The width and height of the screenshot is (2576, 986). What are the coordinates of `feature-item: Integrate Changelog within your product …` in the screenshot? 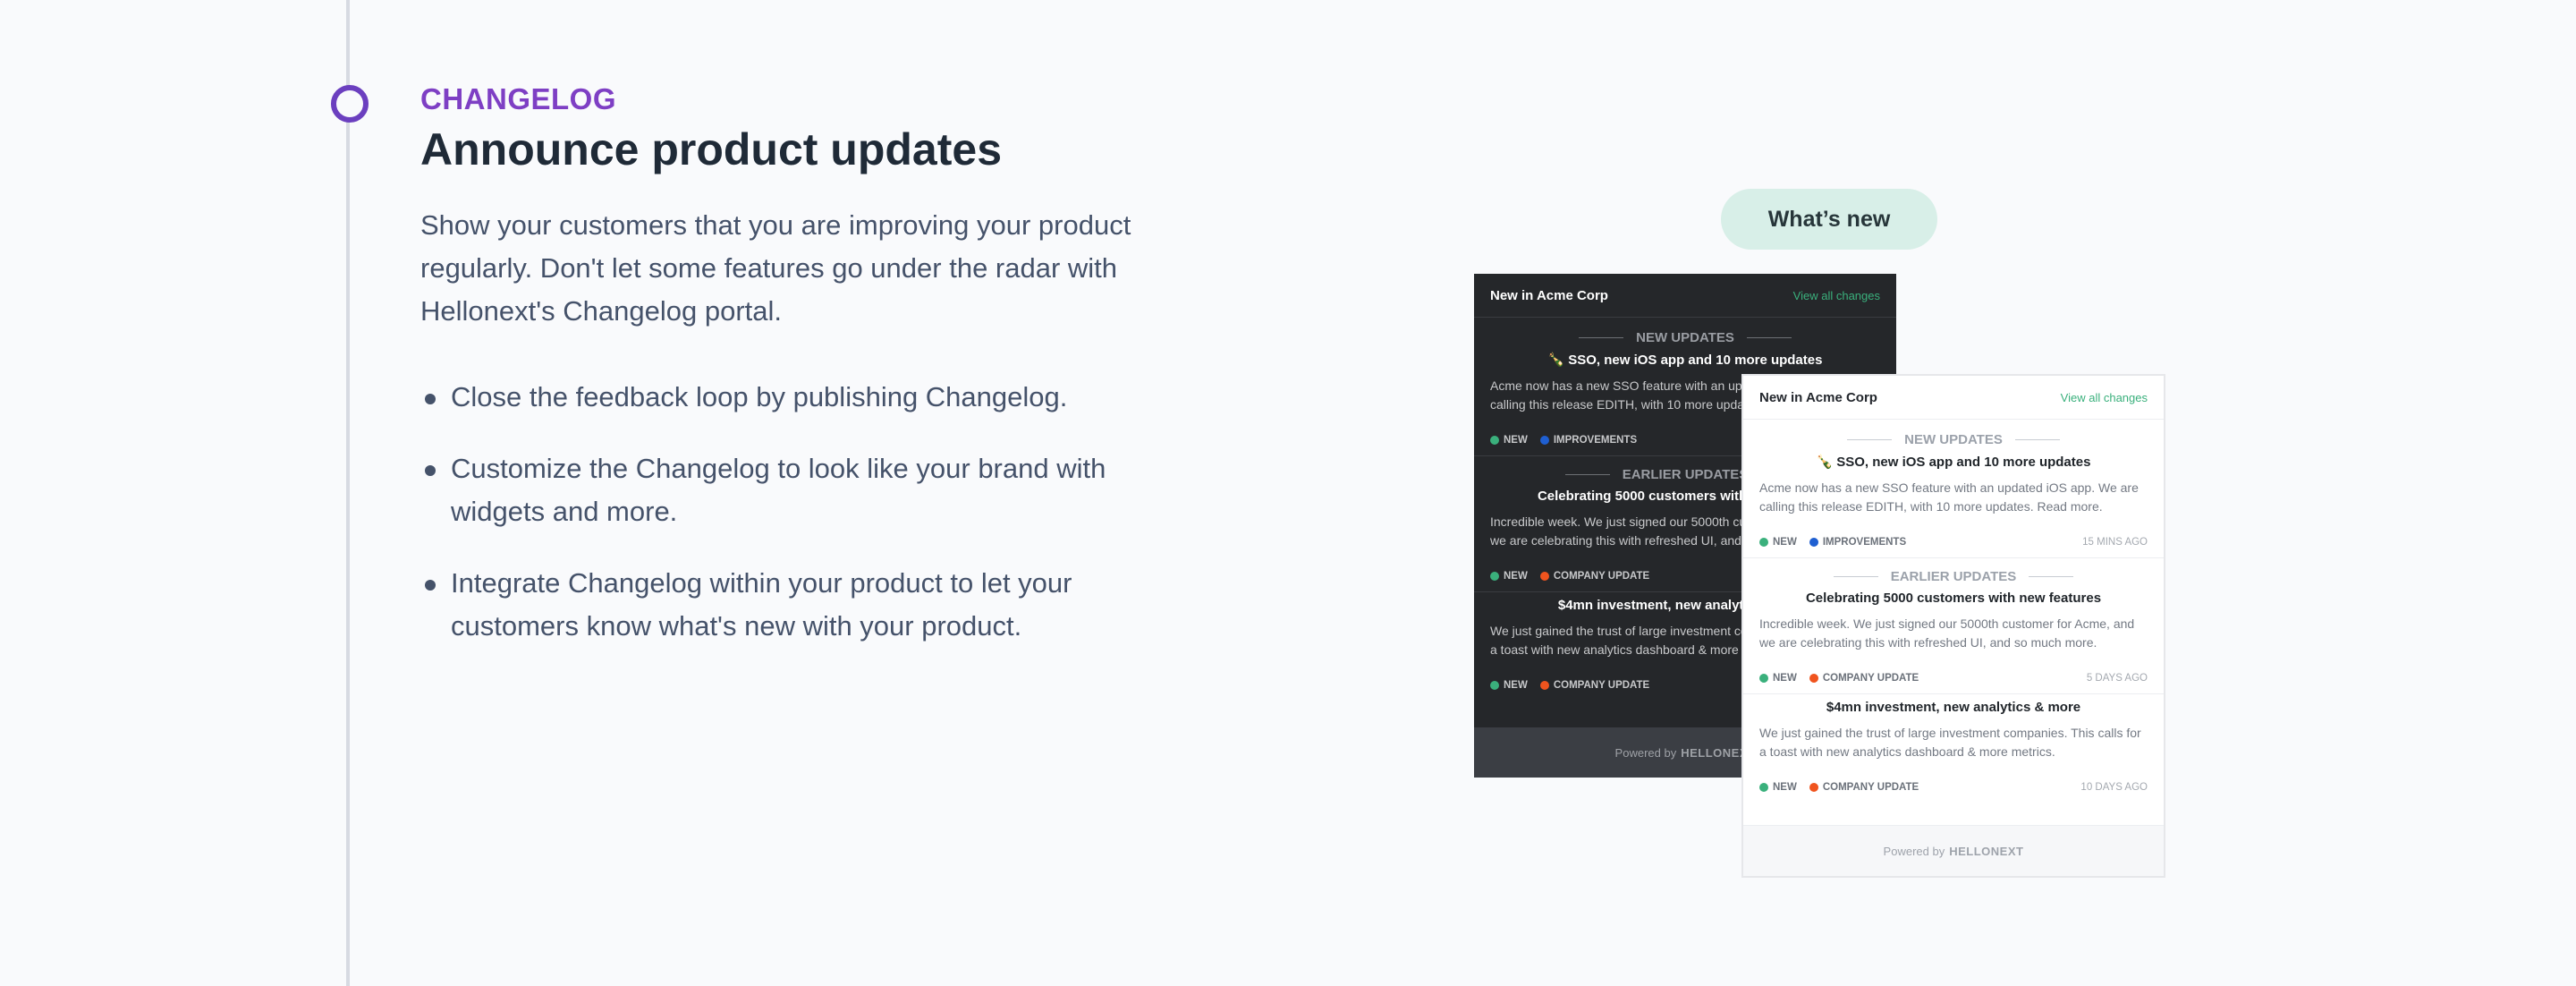 It's located at (805, 605).